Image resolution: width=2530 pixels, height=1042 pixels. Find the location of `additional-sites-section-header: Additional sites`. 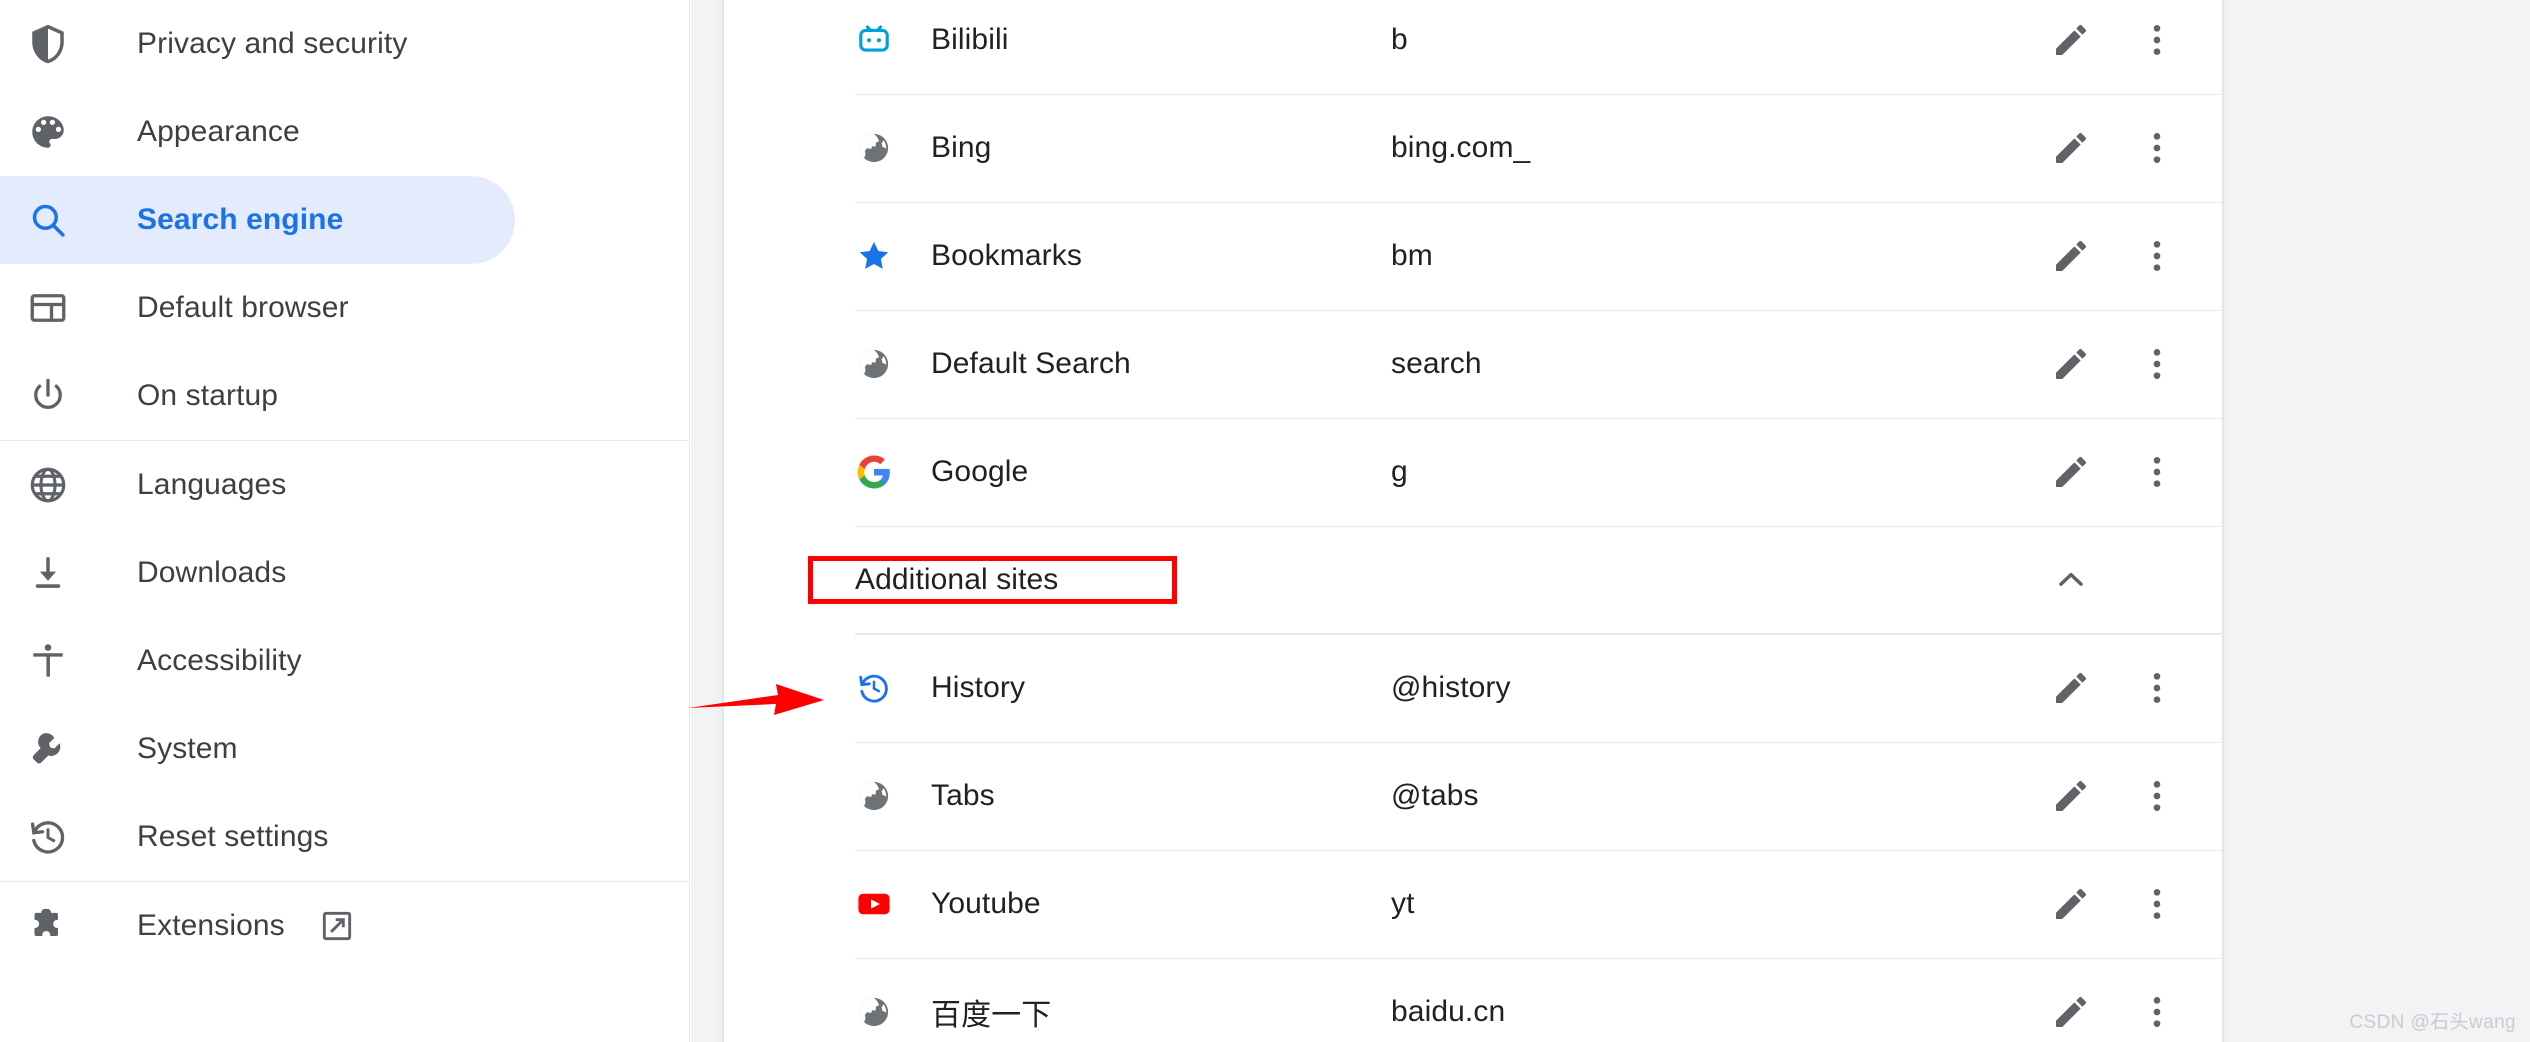

additional-sites-section-header: Additional sites is located at coordinates (1473, 580).